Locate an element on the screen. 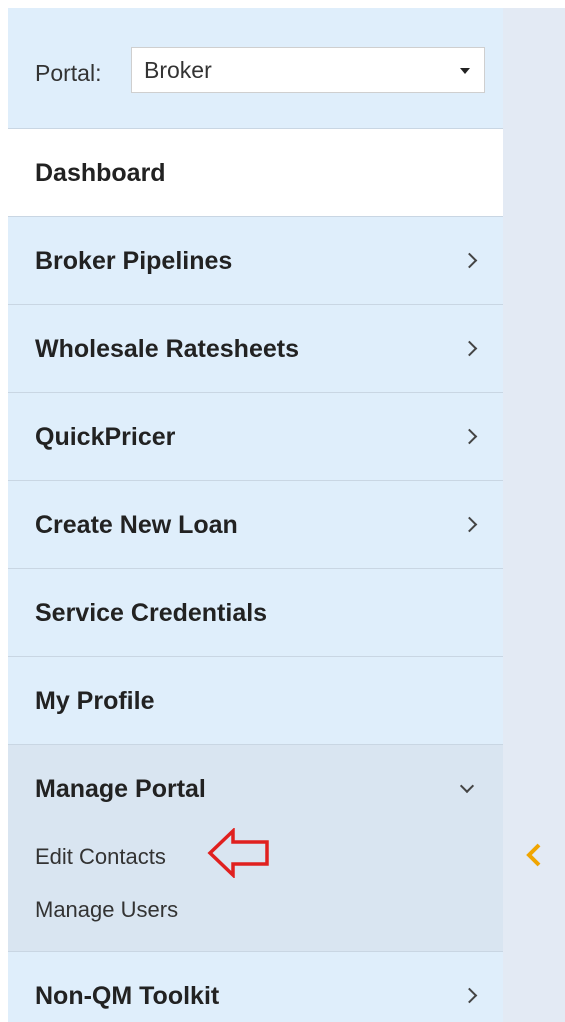 The width and height of the screenshot is (565, 1022). portal-selector-row: Portal: Broker is located at coordinates (255, 68).